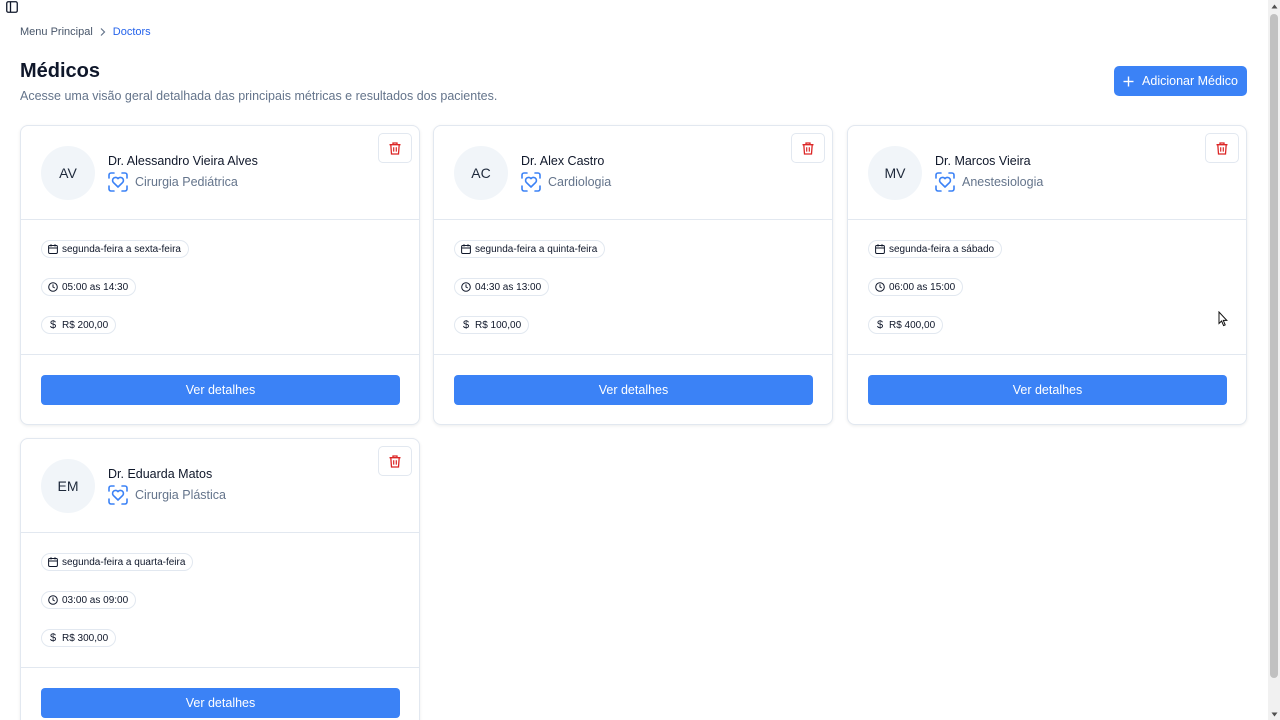 Image resolution: width=1280 pixels, height=720 pixels. Describe the element at coordinates (1274, 6) in the screenshot. I see `scroll-up-arrow-icon` at that location.